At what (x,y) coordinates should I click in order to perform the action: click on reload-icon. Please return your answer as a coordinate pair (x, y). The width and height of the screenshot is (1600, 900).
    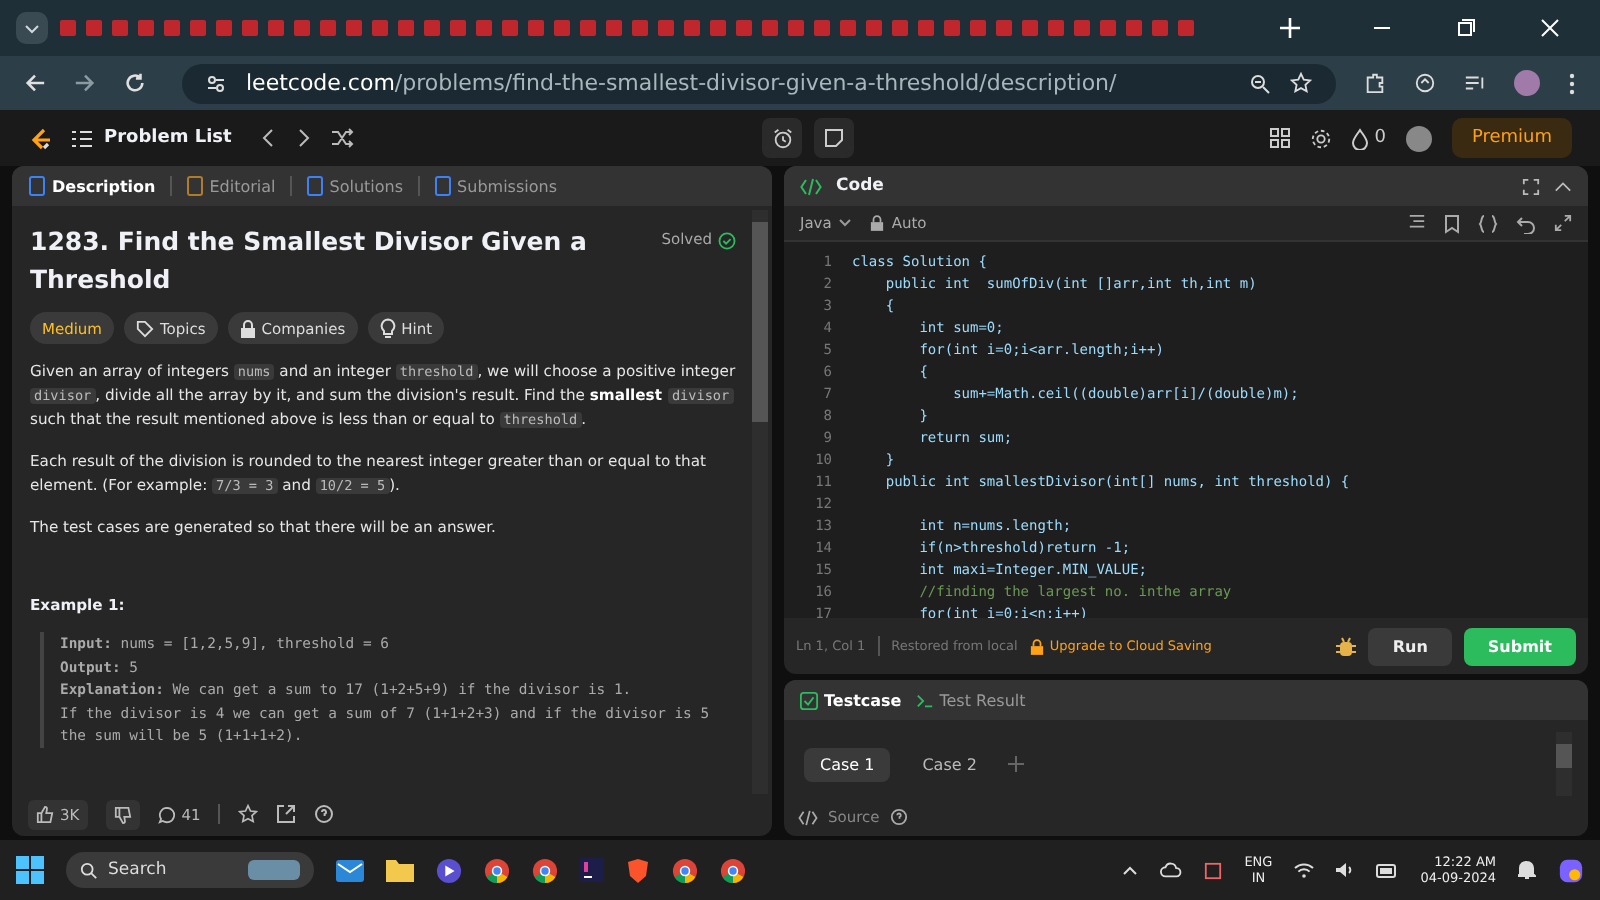
    Looking at the image, I should click on (135, 83).